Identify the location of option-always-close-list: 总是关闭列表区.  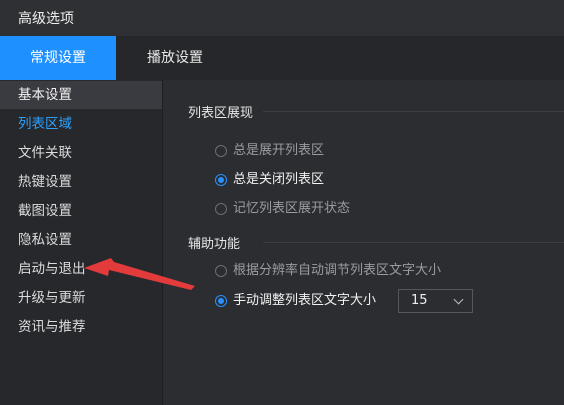
(269, 180).